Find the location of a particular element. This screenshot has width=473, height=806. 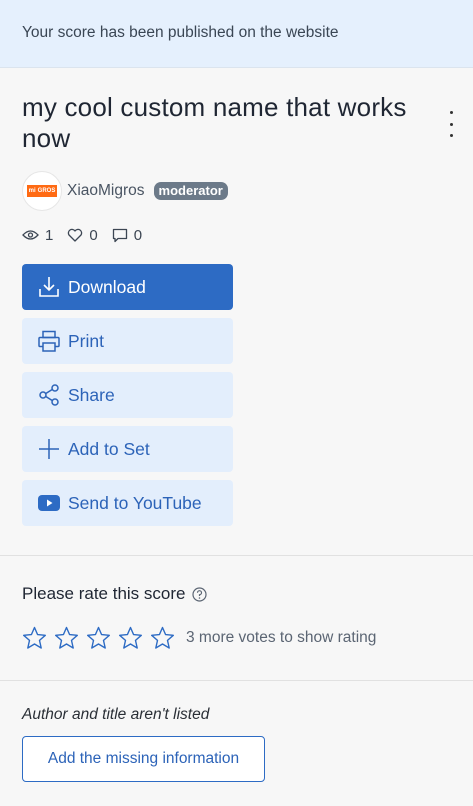

moderator-badge: moderator is located at coordinates (190, 191).